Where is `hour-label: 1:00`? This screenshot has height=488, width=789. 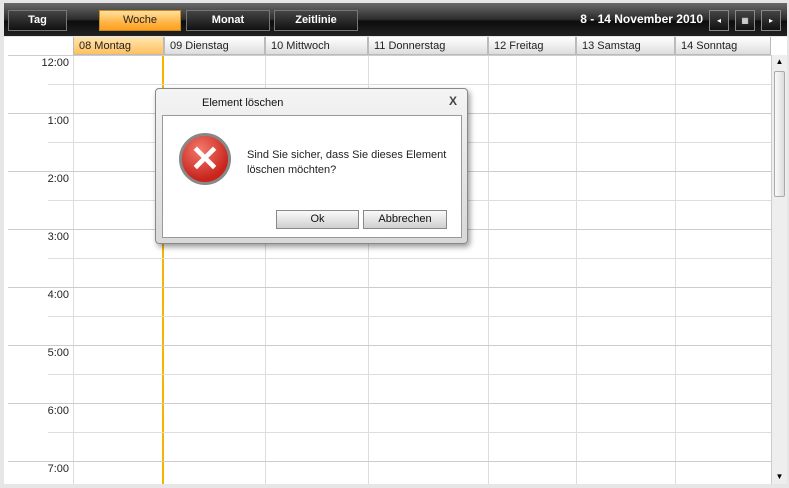 hour-label: 1:00 is located at coordinates (58, 121).